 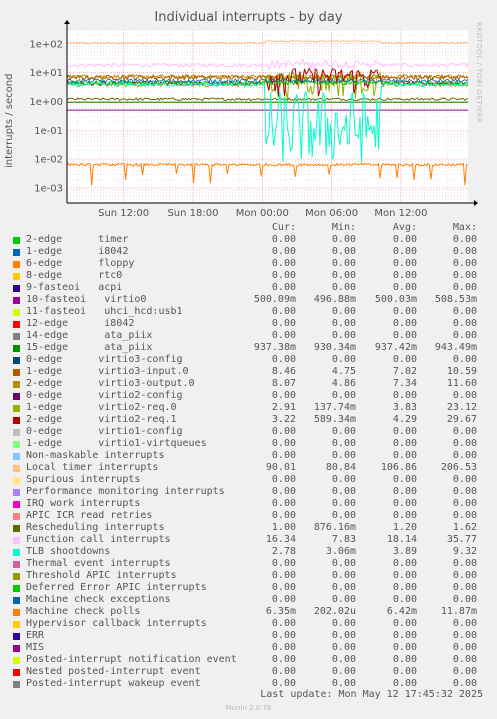 I want to click on legend-max-value: 11.87m, so click(x=458, y=611).